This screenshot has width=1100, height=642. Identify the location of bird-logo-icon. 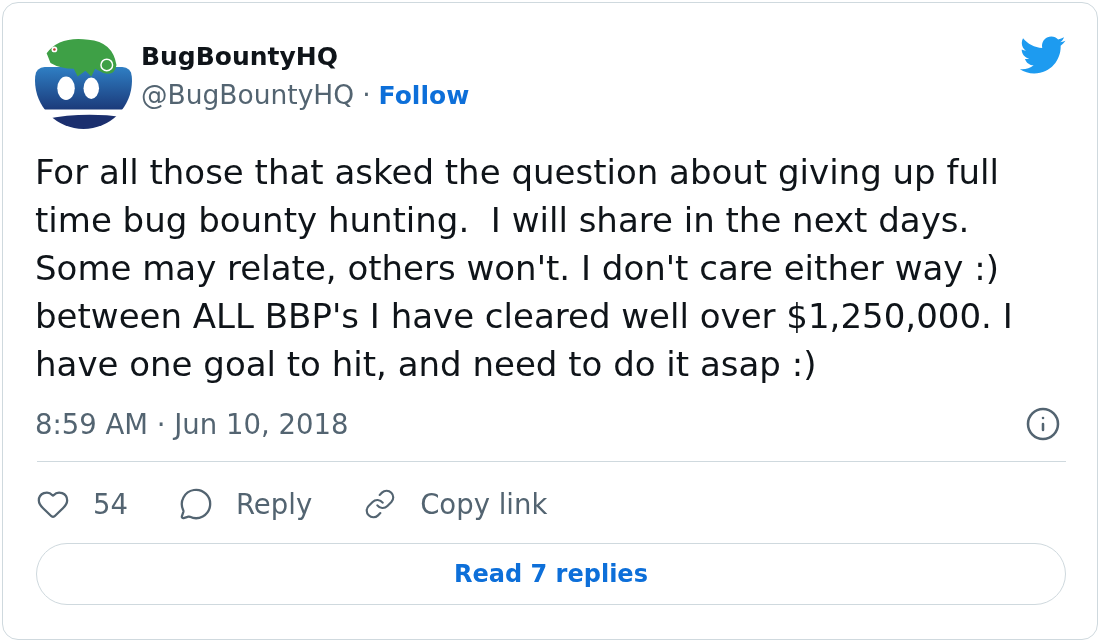
(1042, 55).